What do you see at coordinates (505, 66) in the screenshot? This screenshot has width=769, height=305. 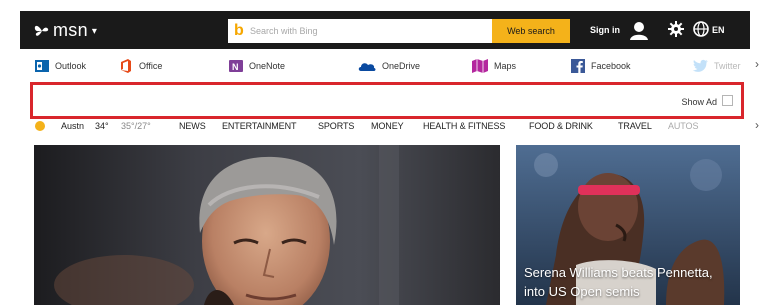 I see `app-label: Maps` at bounding box center [505, 66].